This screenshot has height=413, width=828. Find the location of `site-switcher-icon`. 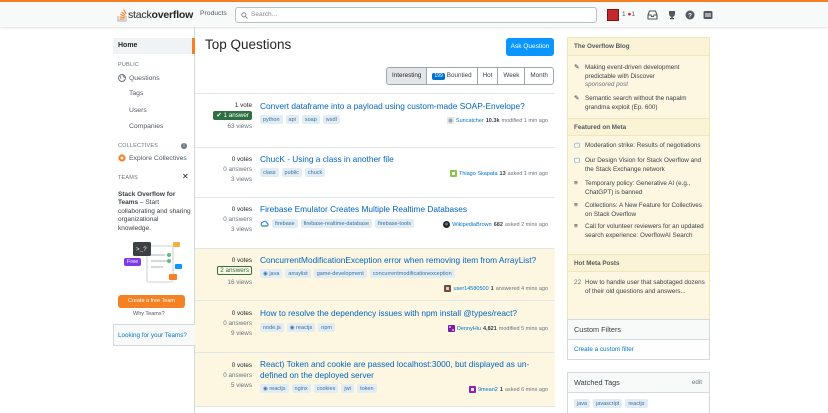

site-switcher-icon is located at coordinates (708, 15).